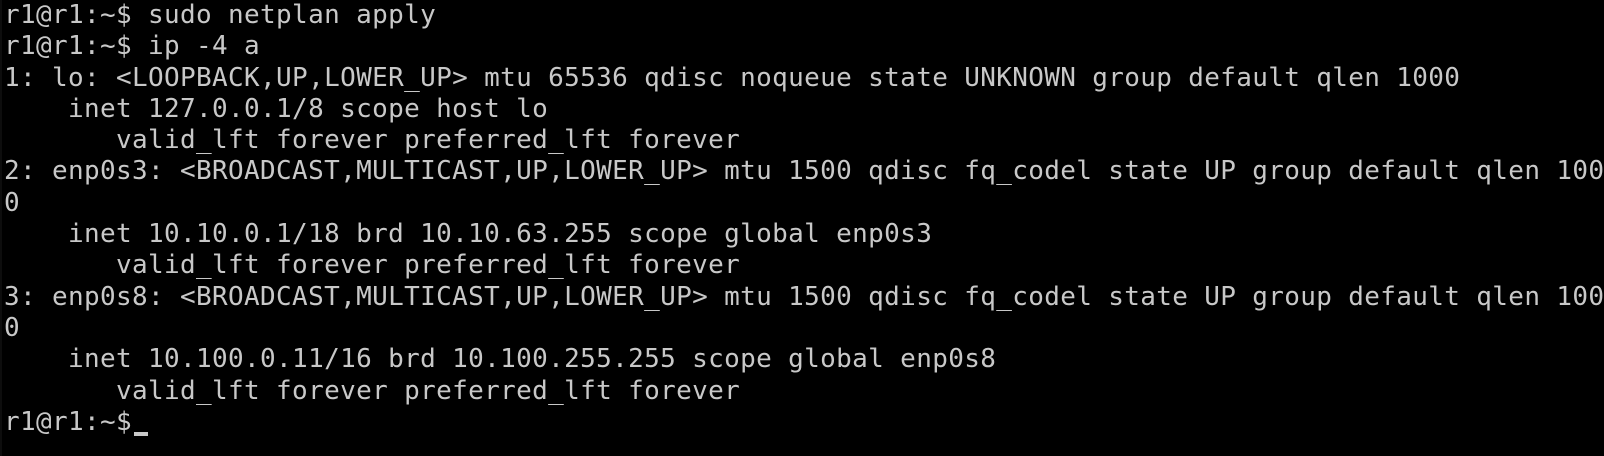 Image resolution: width=1604 pixels, height=456 pixels. What do you see at coordinates (372, 140) in the screenshot?
I see `terminal-line-lo-lifetime: valid_lft forever preferred_lft forever` at bounding box center [372, 140].